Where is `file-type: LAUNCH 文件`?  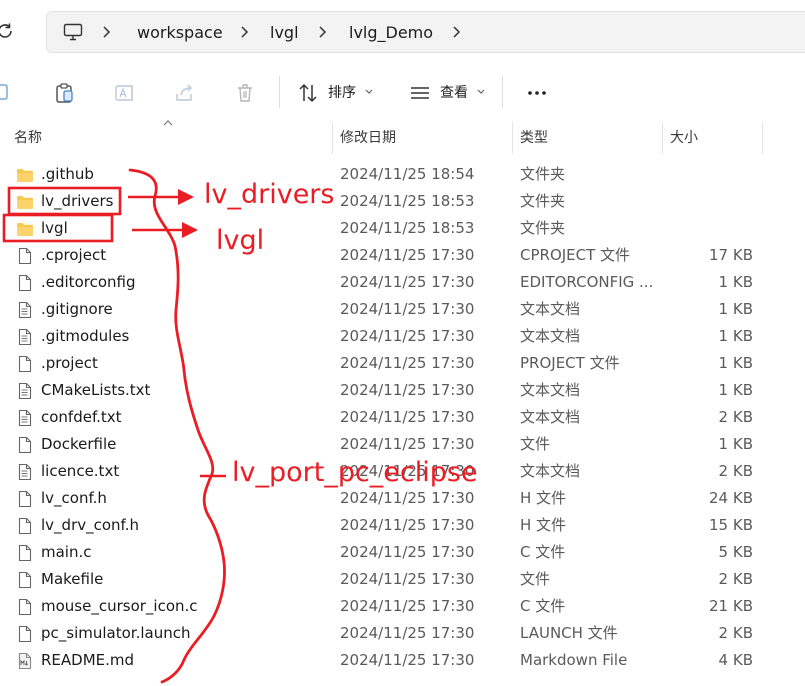
file-type: LAUNCH 文件 is located at coordinates (569, 633).